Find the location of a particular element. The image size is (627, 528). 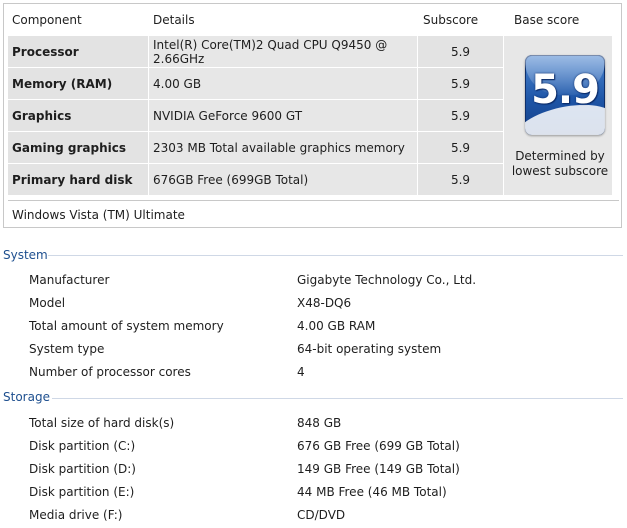

system-row-system-type: System type 64-bit operating system is located at coordinates (324, 352).